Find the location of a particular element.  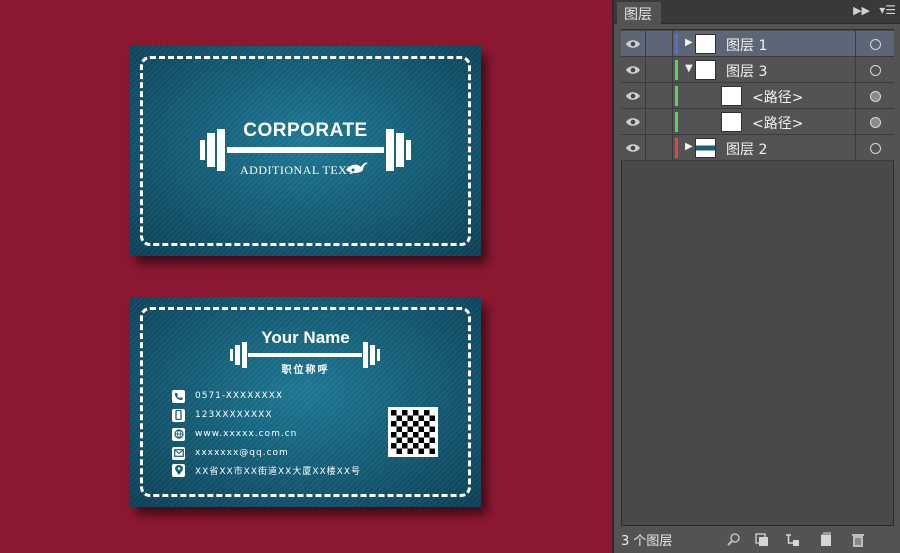

delete-icon is located at coordinates (858, 540).